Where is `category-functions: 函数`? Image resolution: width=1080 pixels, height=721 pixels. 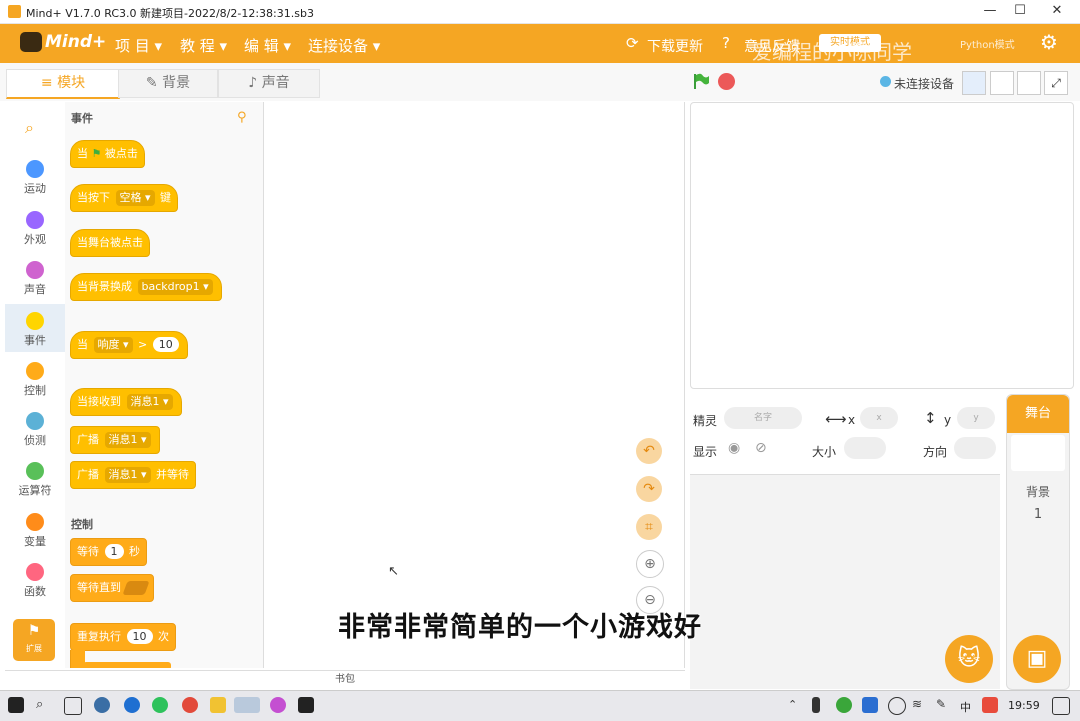
category-functions: 函数 is located at coordinates (35, 579).